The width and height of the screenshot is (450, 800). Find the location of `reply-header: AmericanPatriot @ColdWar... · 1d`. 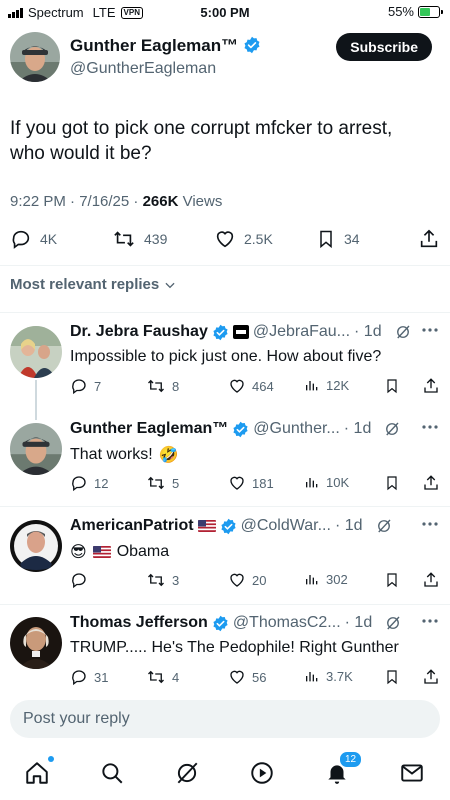

reply-header: AmericanPatriot @ColdWar... · 1d is located at coordinates (255, 526).